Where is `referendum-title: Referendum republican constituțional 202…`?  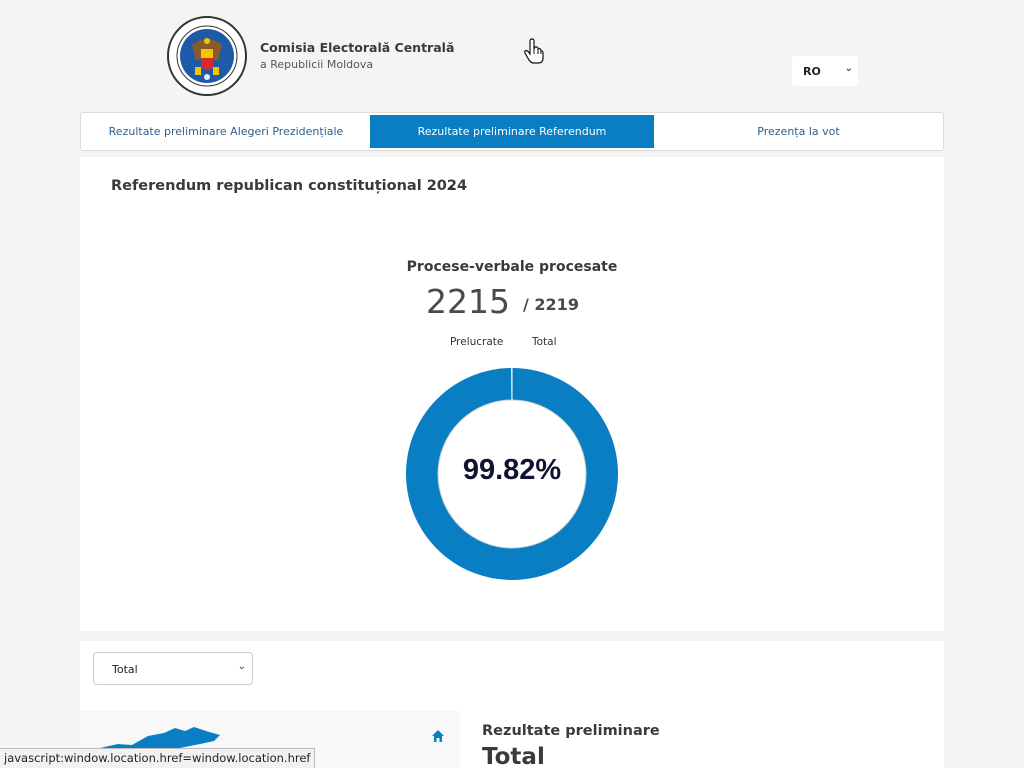 referendum-title: Referendum republican constituțional 202… is located at coordinates (289, 186).